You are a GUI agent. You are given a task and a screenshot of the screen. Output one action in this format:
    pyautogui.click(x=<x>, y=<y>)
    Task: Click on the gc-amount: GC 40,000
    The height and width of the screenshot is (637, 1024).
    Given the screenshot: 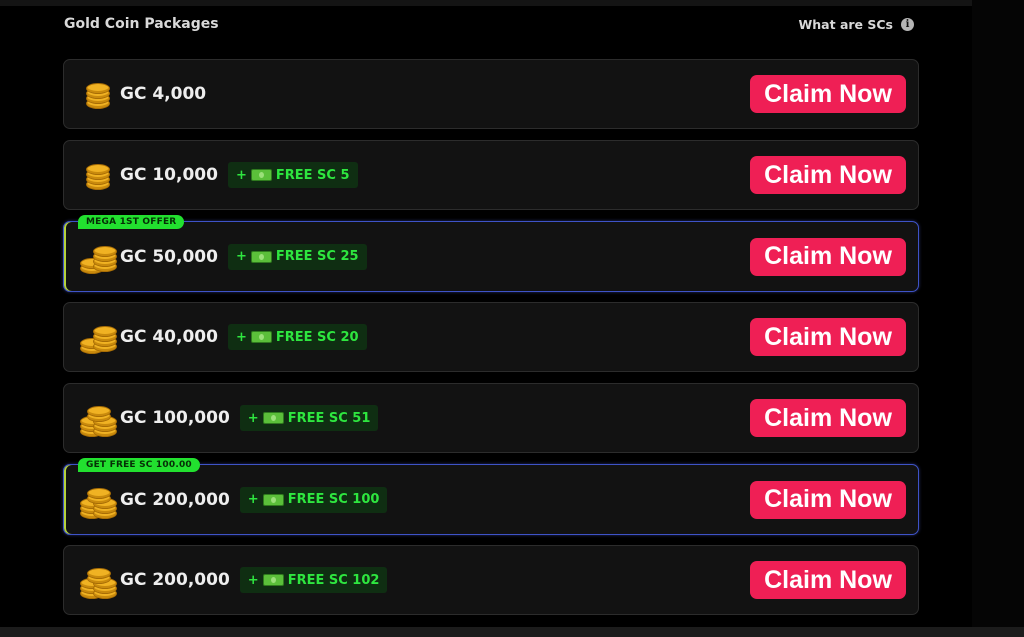 What is the action you would take?
    pyautogui.click(x=169, y=337)
    